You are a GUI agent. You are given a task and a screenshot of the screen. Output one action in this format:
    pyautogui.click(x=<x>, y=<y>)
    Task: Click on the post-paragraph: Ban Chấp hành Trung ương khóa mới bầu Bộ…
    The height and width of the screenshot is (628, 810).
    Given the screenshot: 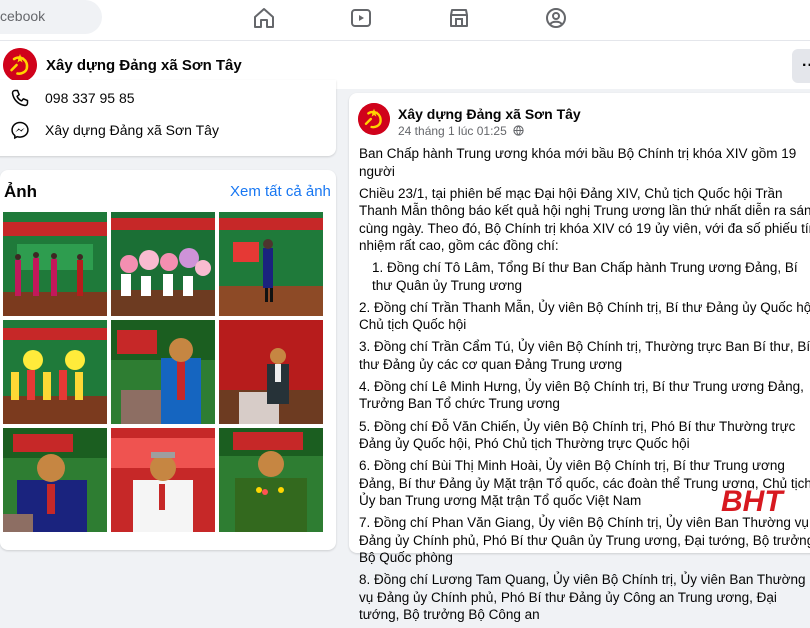 What is the action you would take?
    pyautogui.click(x=578, y=162)
    